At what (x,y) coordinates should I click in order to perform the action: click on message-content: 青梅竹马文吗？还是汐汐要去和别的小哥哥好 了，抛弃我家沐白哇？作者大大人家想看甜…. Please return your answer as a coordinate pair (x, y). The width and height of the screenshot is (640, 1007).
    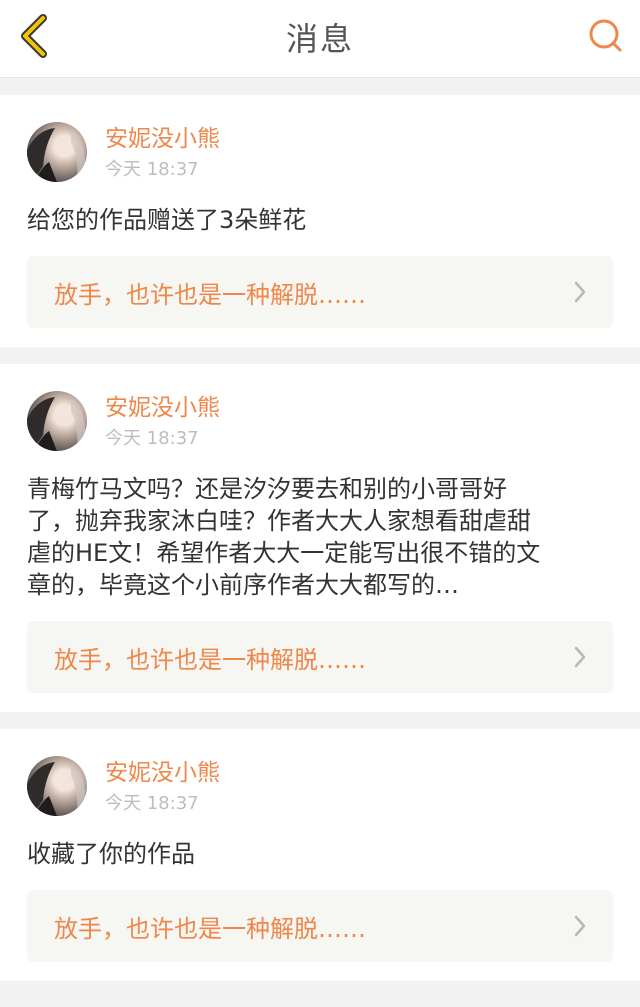
    Looking at the image, I should click on (284, 537).